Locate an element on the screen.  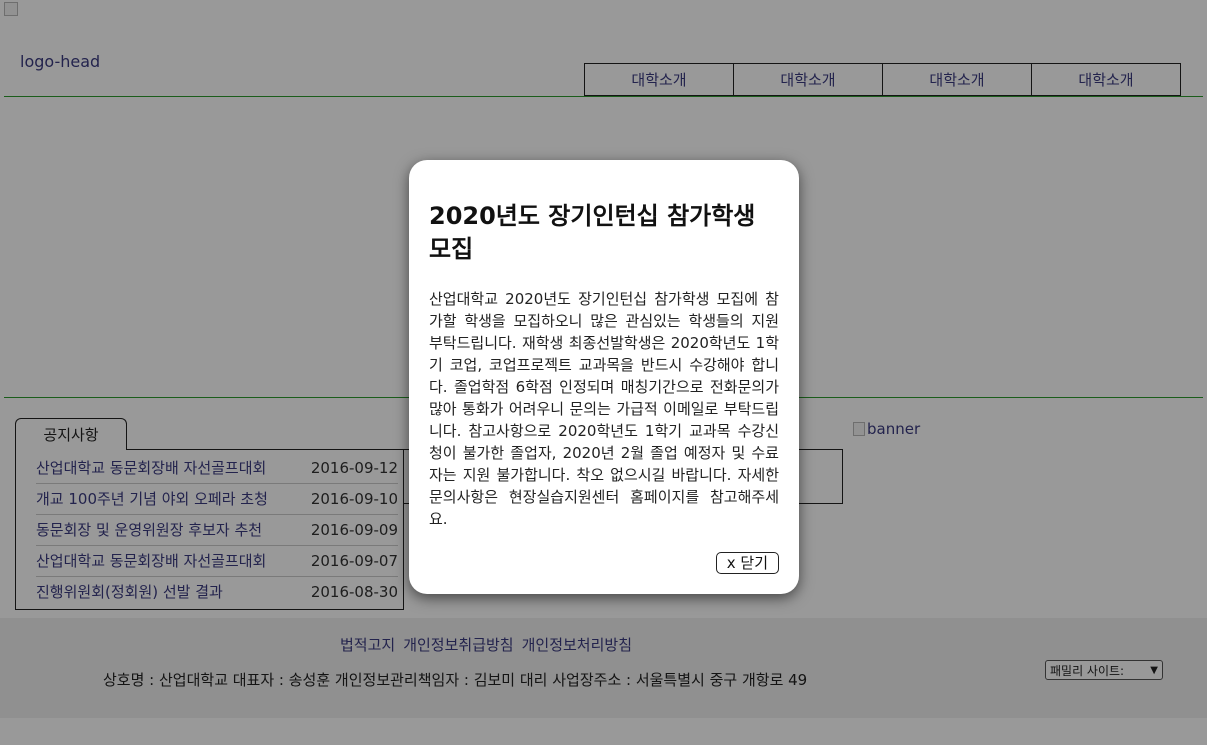
close-button: x 닫기 is located at coordinates (747, 563).